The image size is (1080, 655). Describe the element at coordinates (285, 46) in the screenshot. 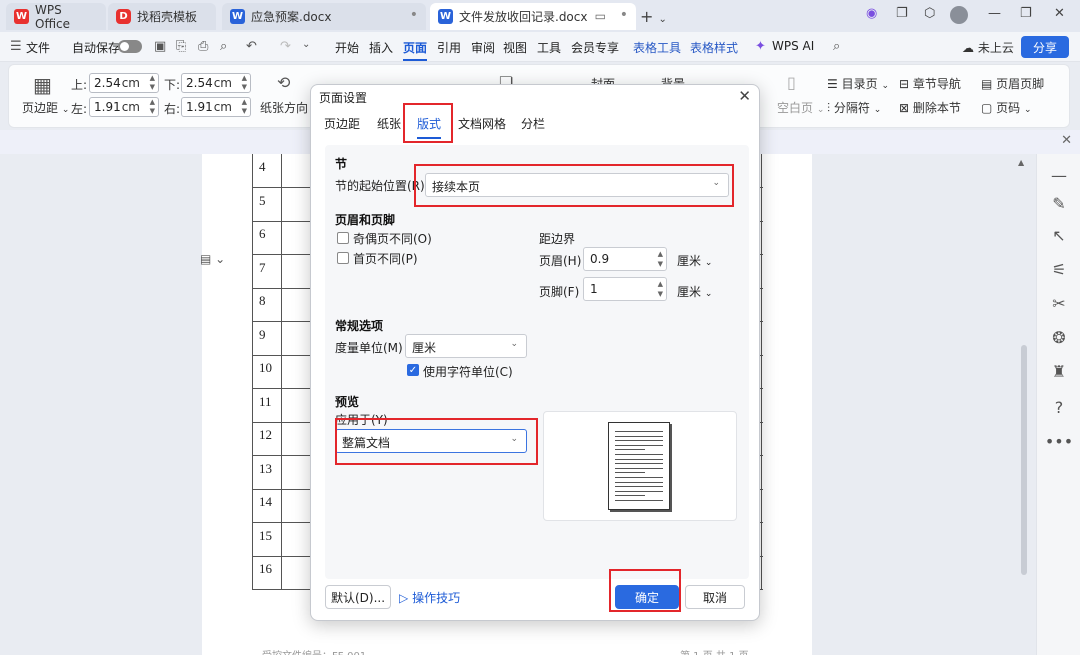

I see `redo-icon: ↷` at that location.